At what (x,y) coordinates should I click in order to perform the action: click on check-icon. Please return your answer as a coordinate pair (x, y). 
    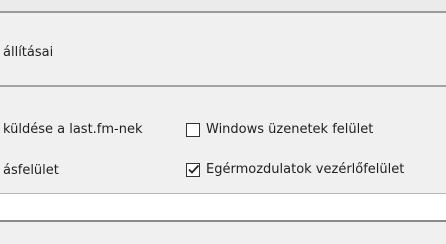
    Looking at the image, I should click on (194, 169).